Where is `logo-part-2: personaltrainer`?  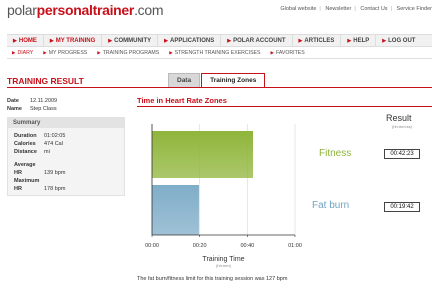
logo-part-2: personaltrainer is located at coordinates (85, 10).